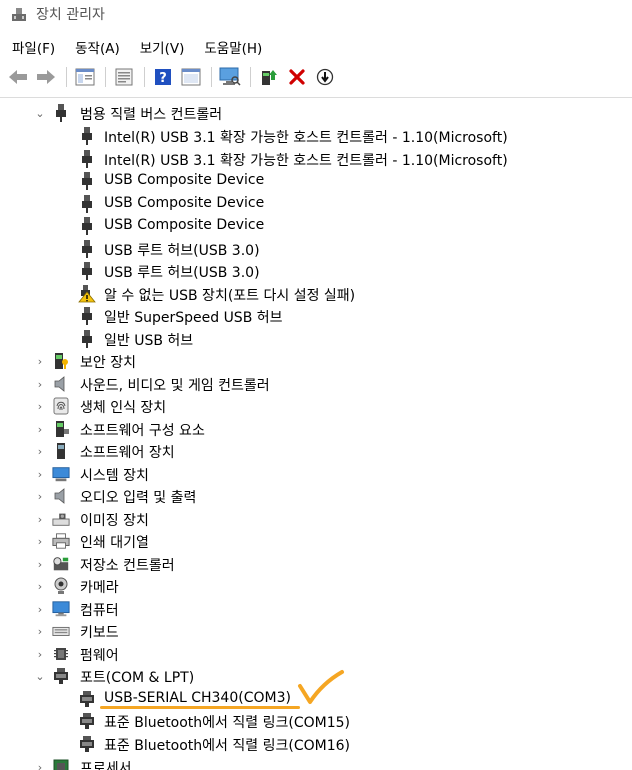 Image resolution: width=632 pixels, height=770 pixels. Describe the element at coordinates (97, 47) in the screenshot. I see `menu-action: 동작(A)` at that location.